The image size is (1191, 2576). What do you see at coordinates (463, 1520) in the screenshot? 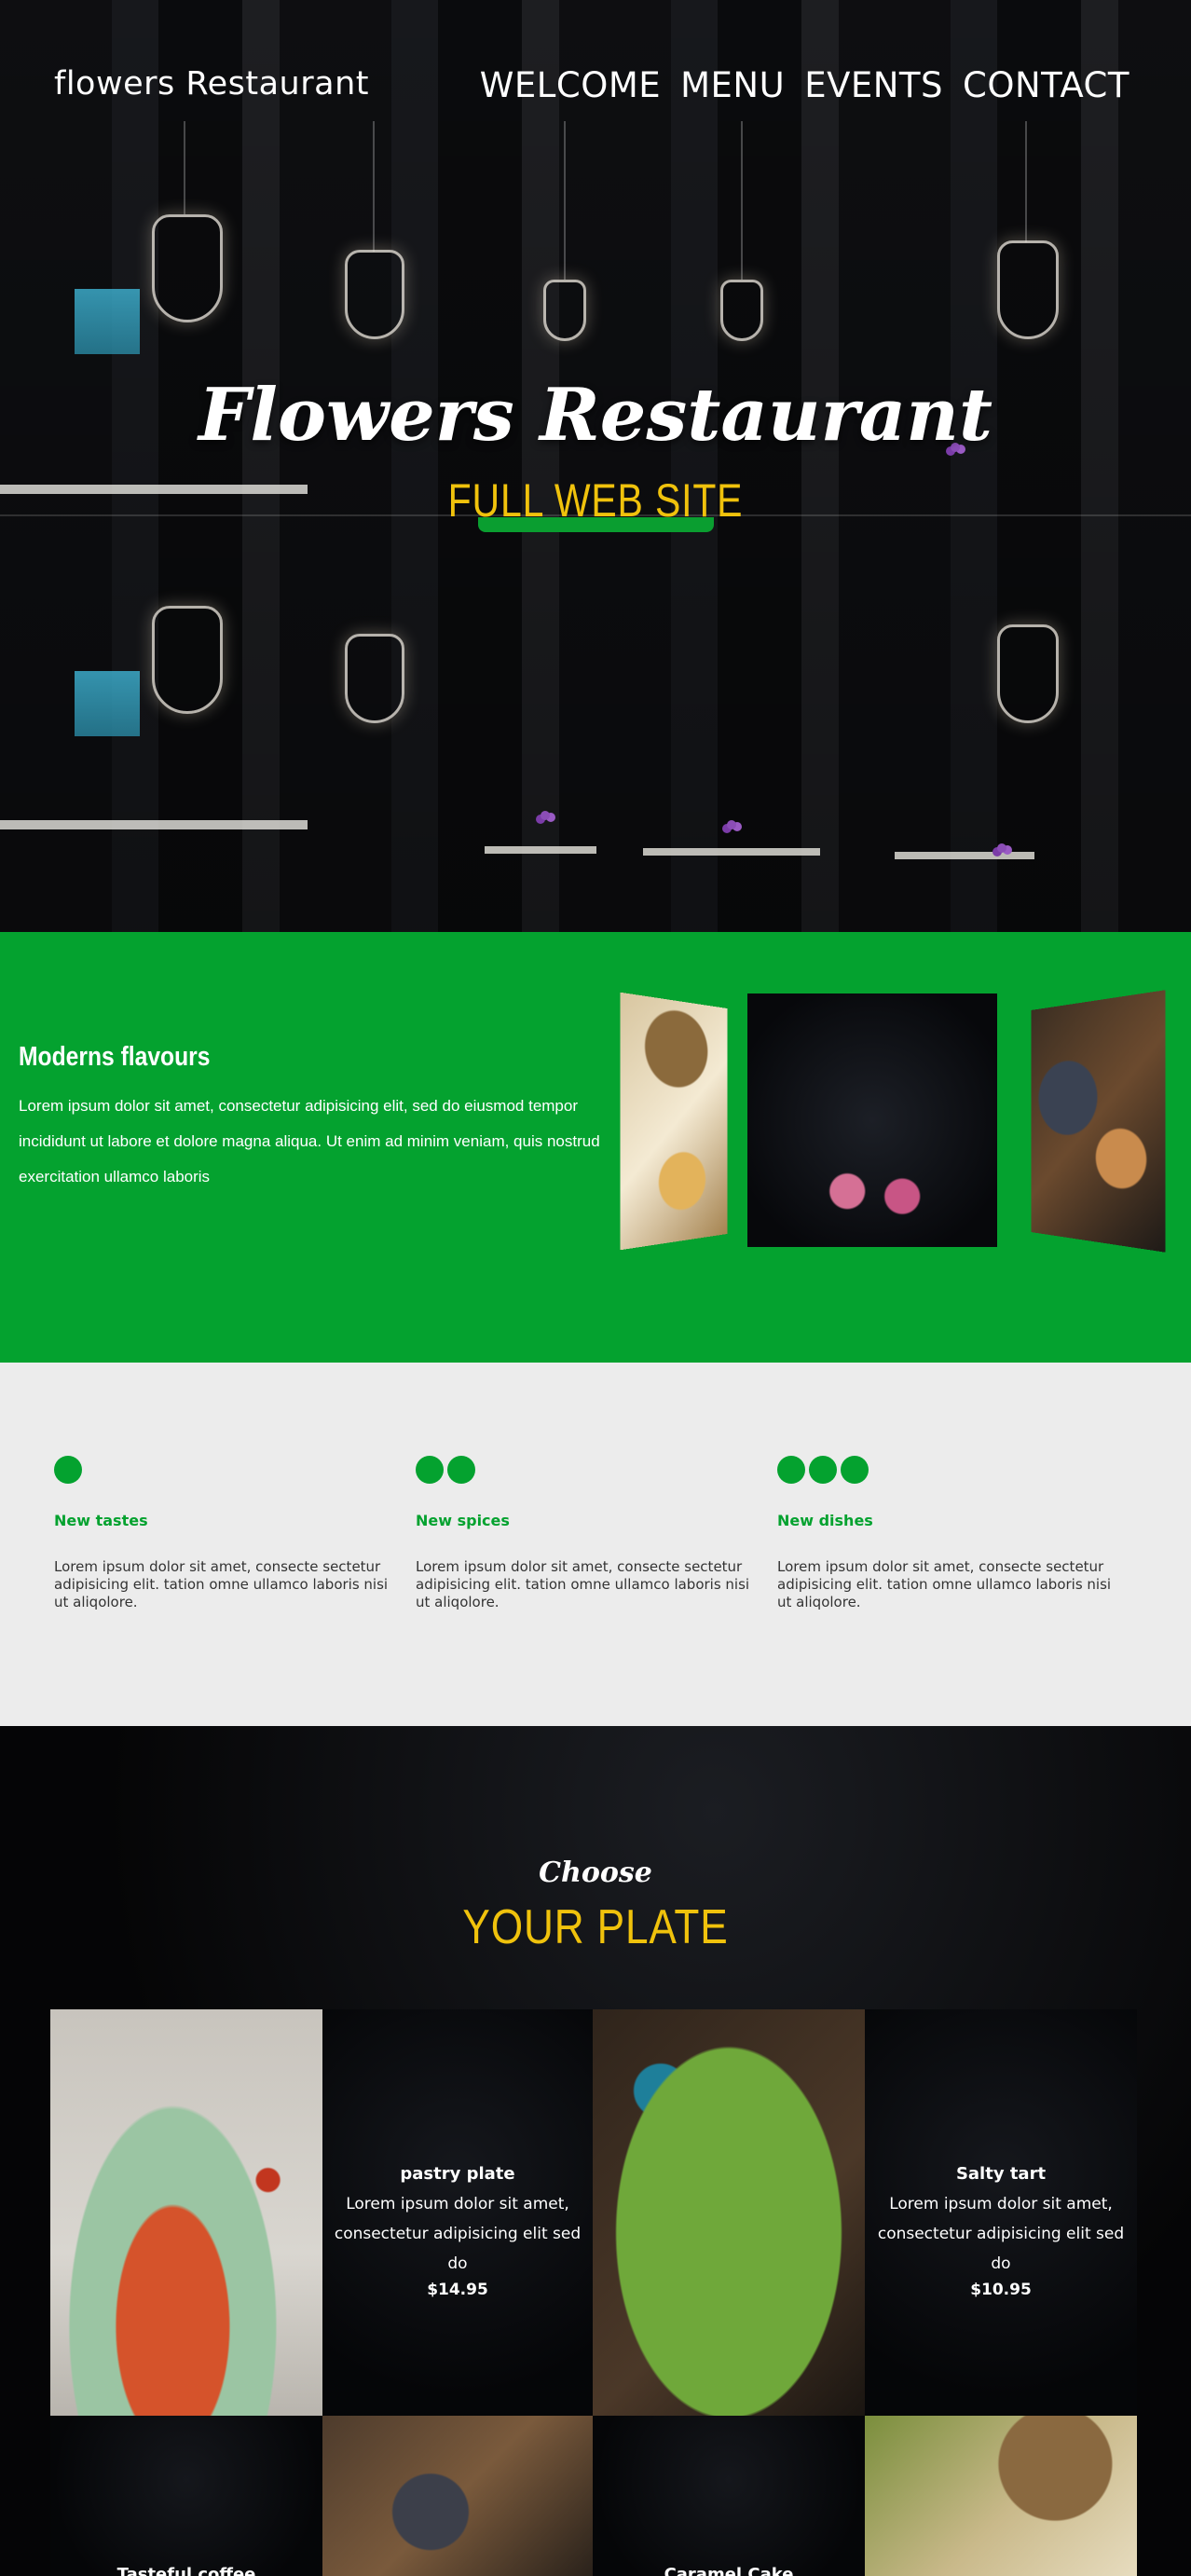
I see `feature-title: New spices` at bounding box center [463, 1520].